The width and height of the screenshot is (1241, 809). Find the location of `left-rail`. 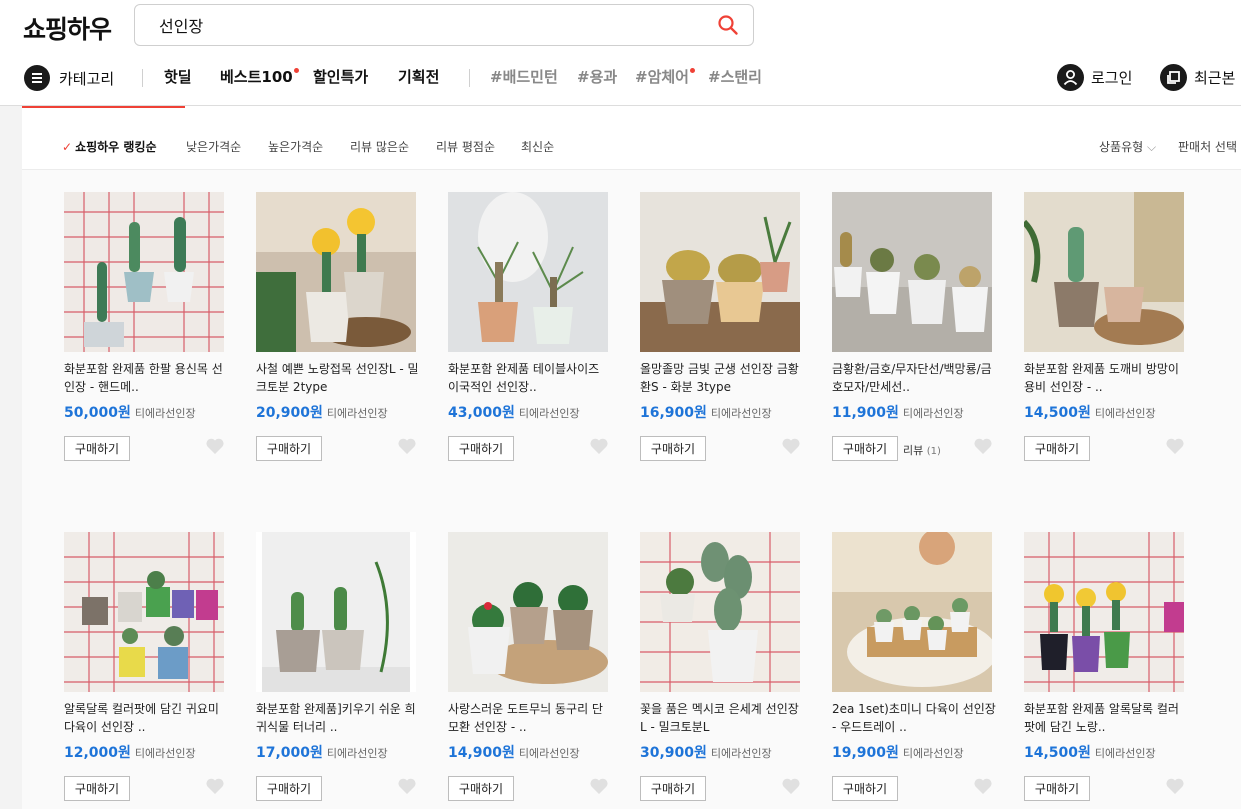

left-rail is located at coordinates (11, 457).